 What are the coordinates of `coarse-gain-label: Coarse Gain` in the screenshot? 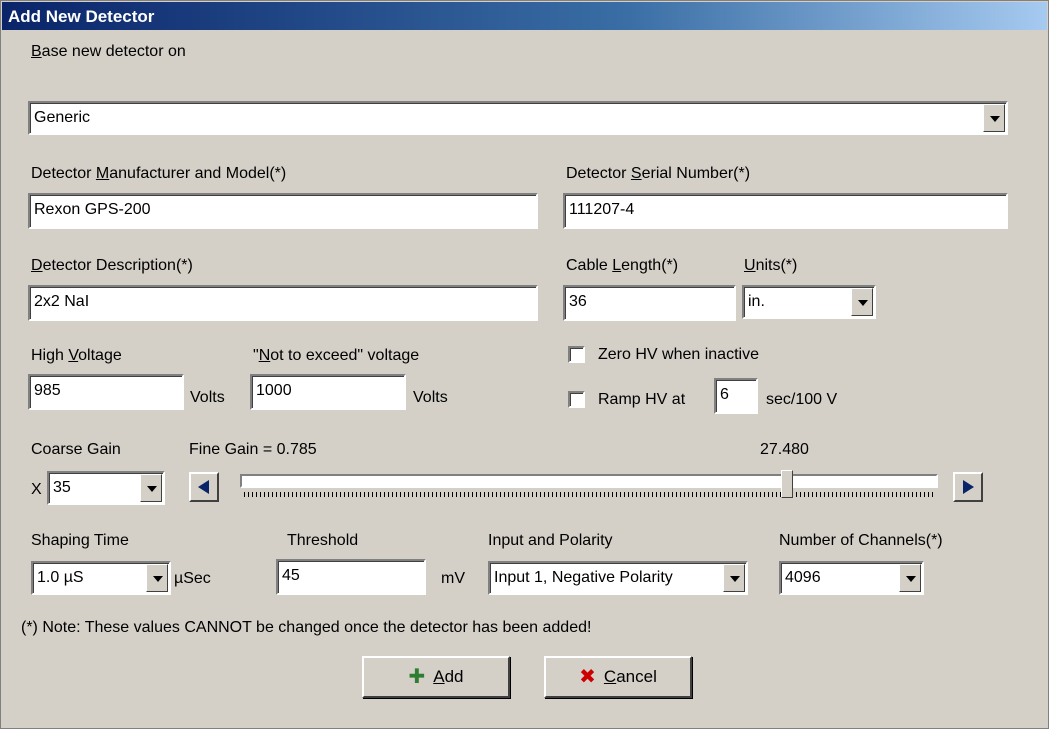 It's located at (76, 449).